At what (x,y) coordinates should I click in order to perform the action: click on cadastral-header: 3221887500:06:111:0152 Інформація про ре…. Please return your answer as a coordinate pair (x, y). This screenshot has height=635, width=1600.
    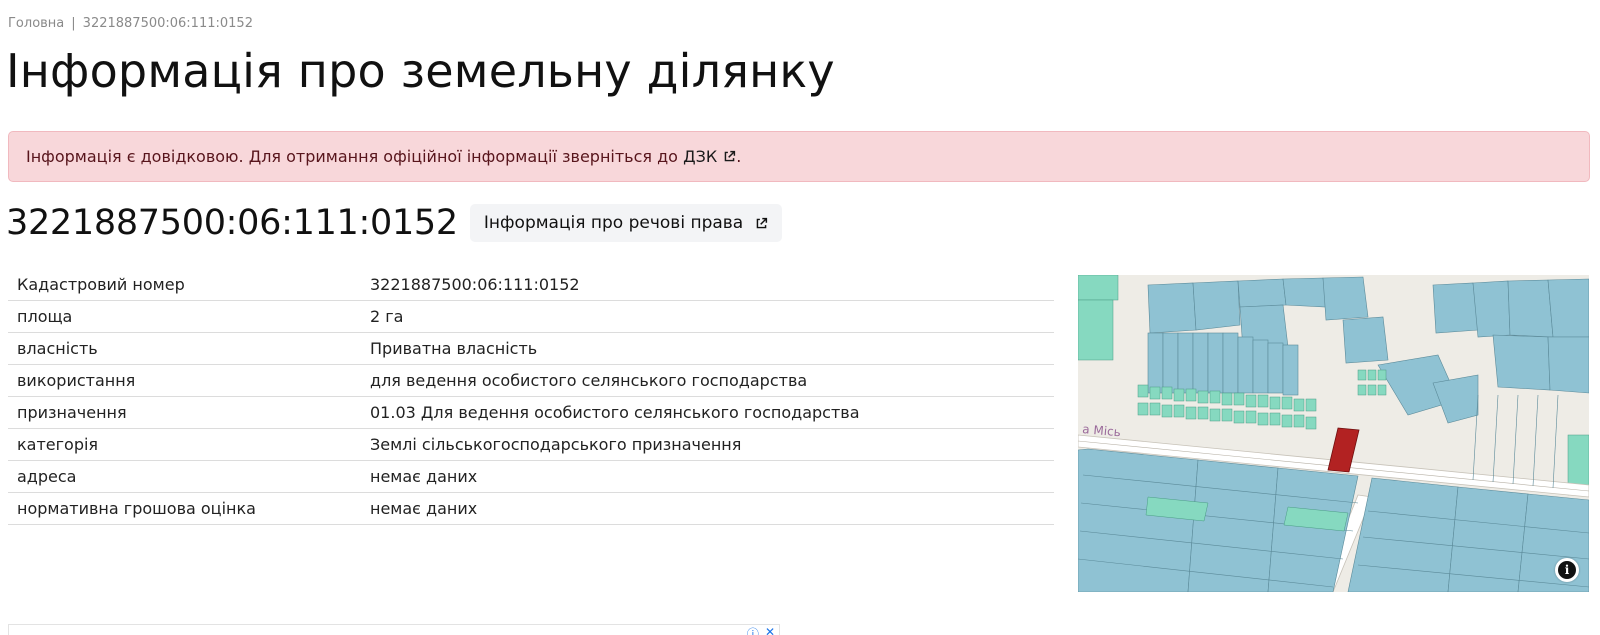
    Looking at the image, I should click on (394, 223).